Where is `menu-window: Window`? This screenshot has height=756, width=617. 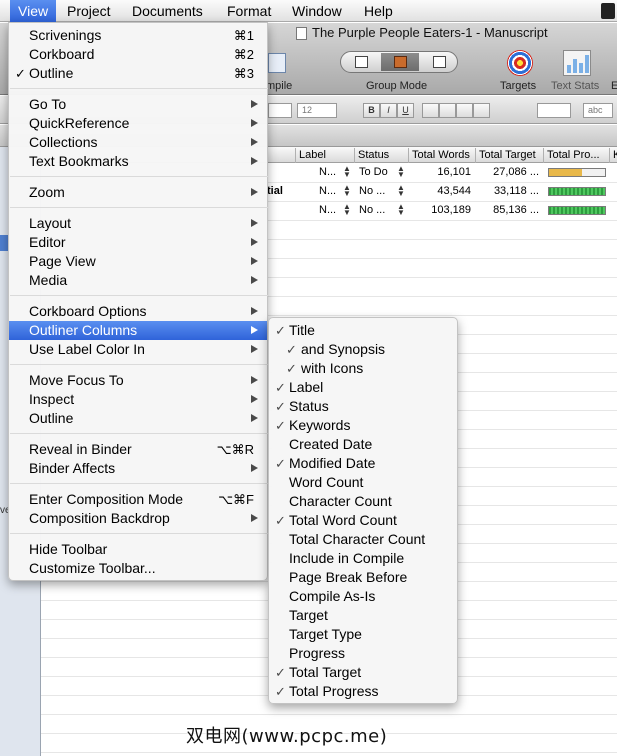
menu-window: Window is located at coordinates (317, 11).